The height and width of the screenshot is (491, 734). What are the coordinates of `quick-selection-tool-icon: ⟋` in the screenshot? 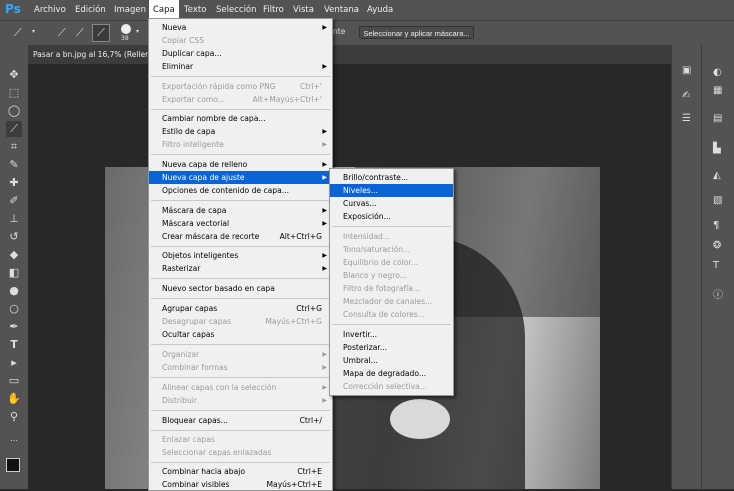 It's located at (14, 129).